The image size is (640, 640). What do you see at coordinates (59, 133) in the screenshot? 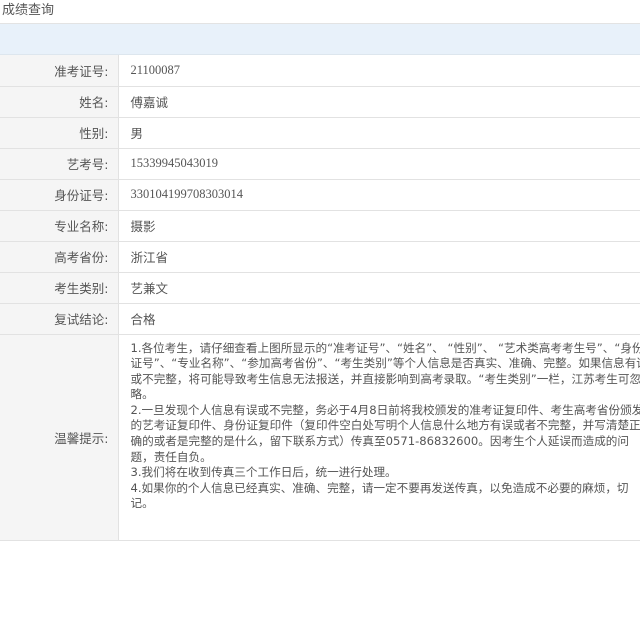
I see `field-label-gender: 性别:` at bounding box center [59, 133].